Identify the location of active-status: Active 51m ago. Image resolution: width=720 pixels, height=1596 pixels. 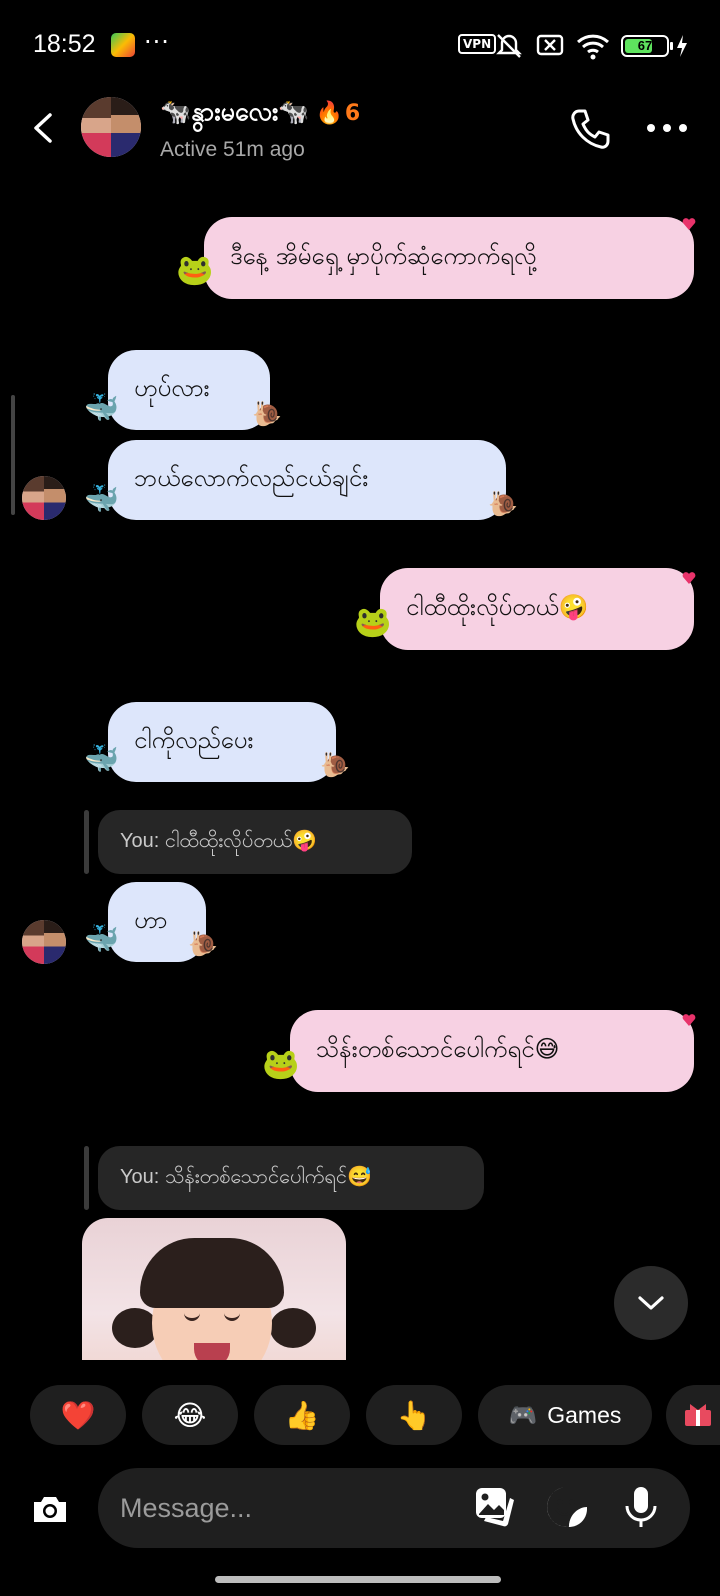
(232, 149).